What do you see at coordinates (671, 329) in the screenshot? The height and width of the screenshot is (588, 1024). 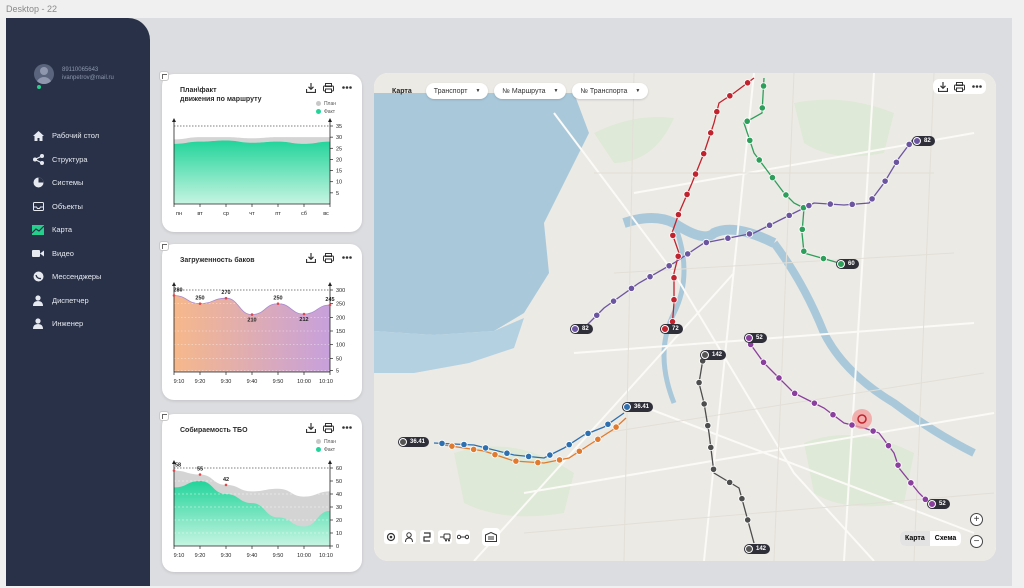 I see `route-label: 72` at bounding box center [671, 329].